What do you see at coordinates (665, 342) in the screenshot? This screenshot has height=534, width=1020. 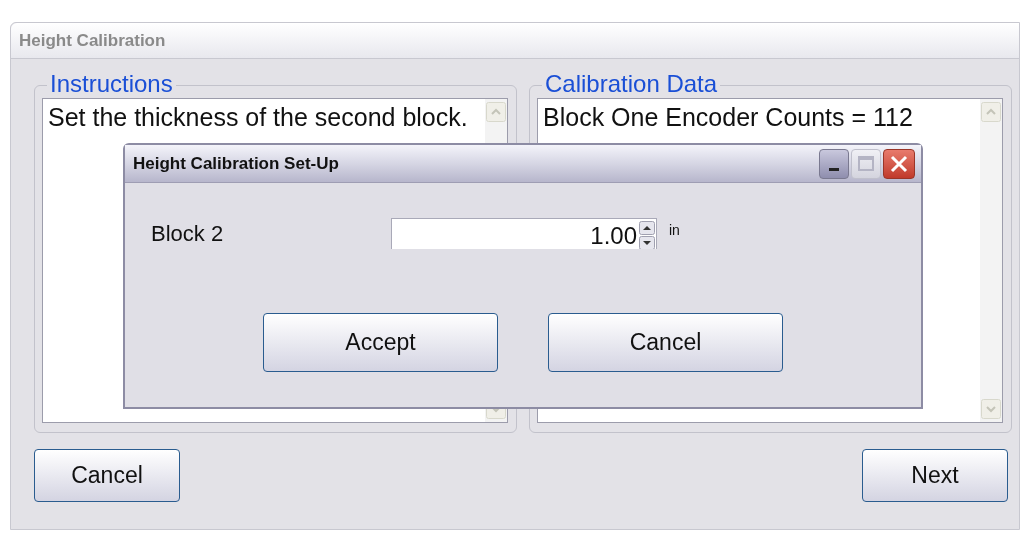 I see `dialog-button: Cancel` at bounding box center [665, 342].